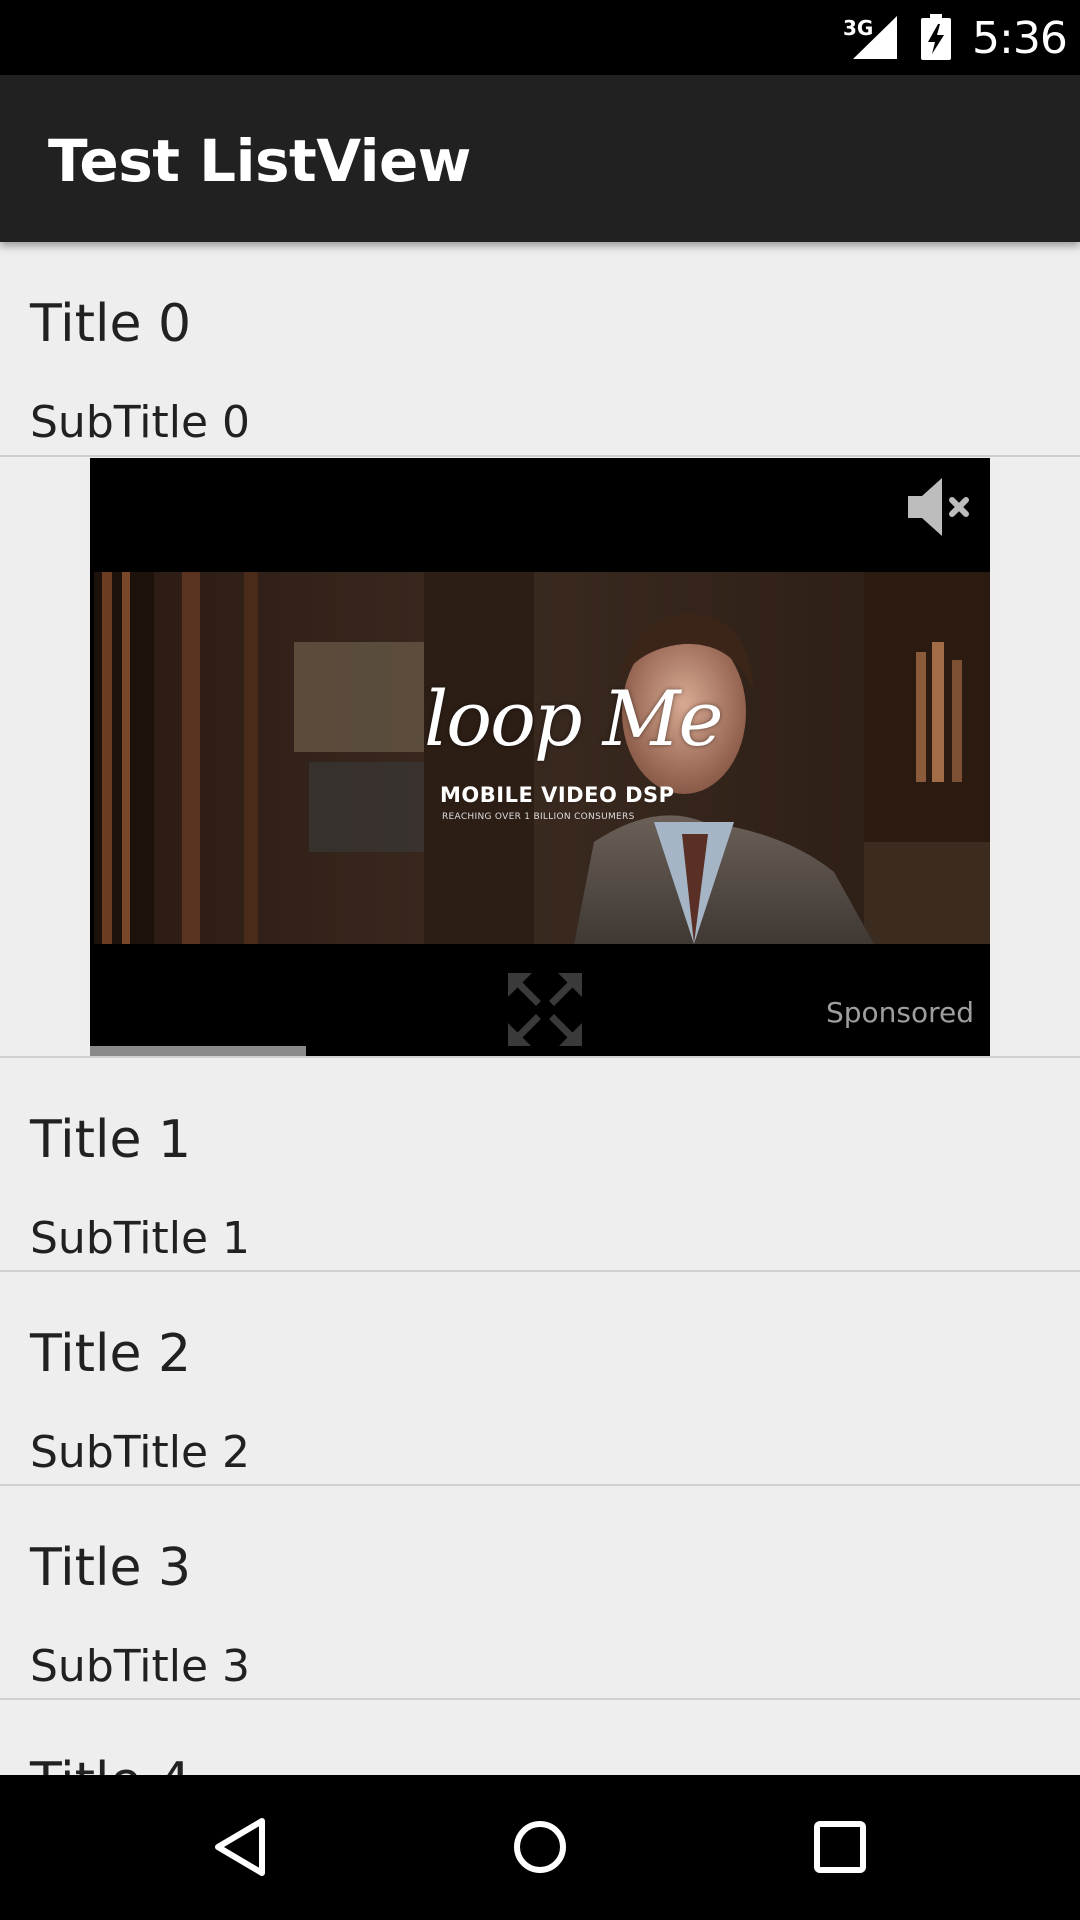  Describe the element at coordinates (111, 1354) in the screenshot. I see `list-item-title: Title 2` at that location.